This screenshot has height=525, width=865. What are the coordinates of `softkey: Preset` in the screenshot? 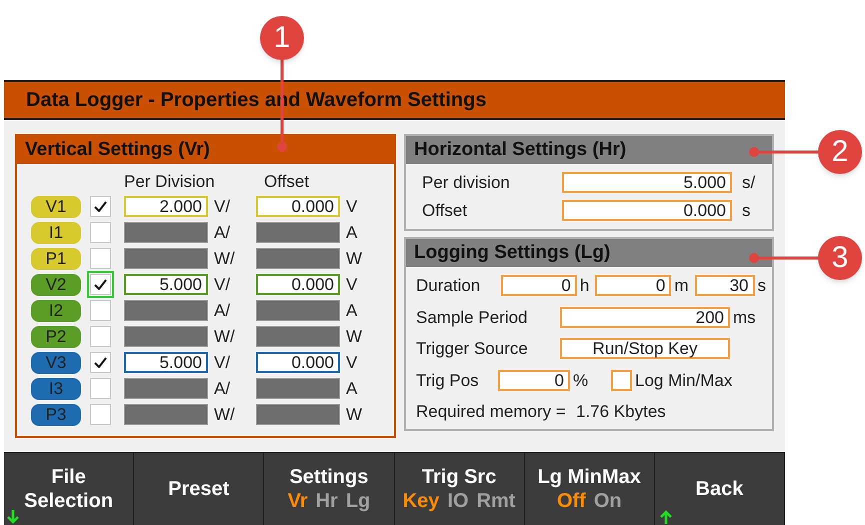 It's located at (199, 489).